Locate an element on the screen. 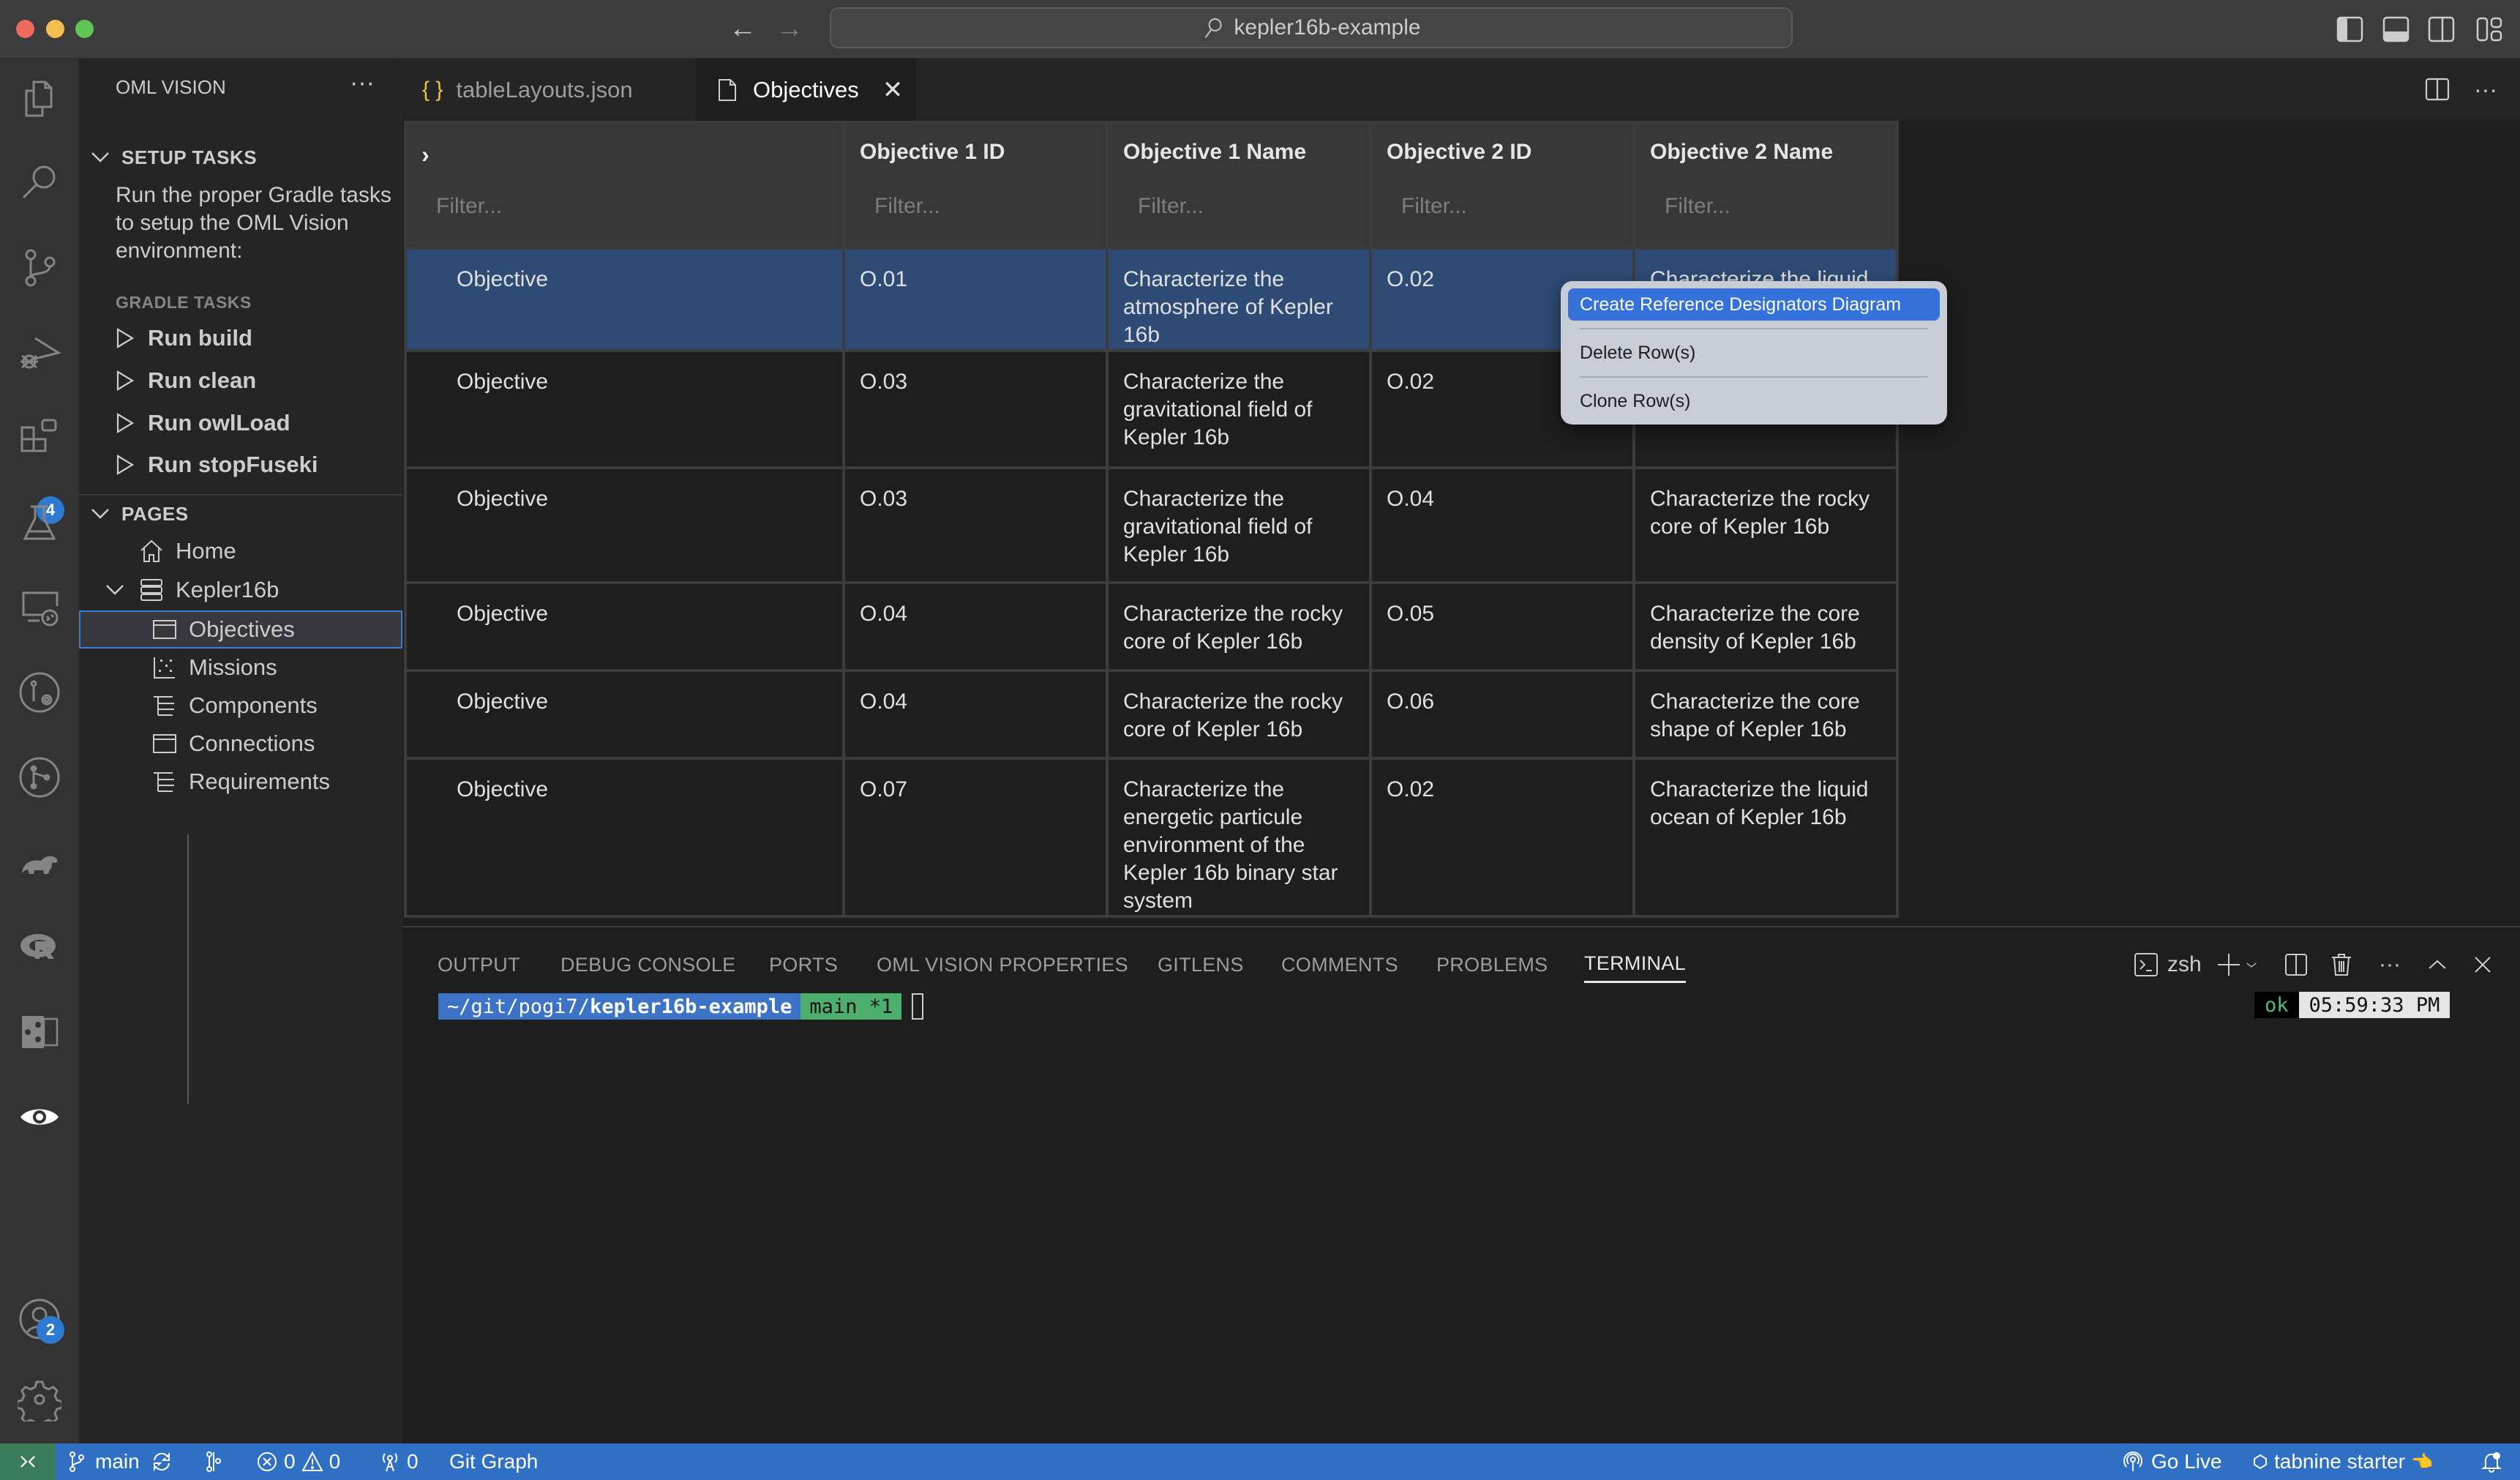 This screenshot has width=2520, height=1480. explorer-icon is located at coordinates (39, 98).